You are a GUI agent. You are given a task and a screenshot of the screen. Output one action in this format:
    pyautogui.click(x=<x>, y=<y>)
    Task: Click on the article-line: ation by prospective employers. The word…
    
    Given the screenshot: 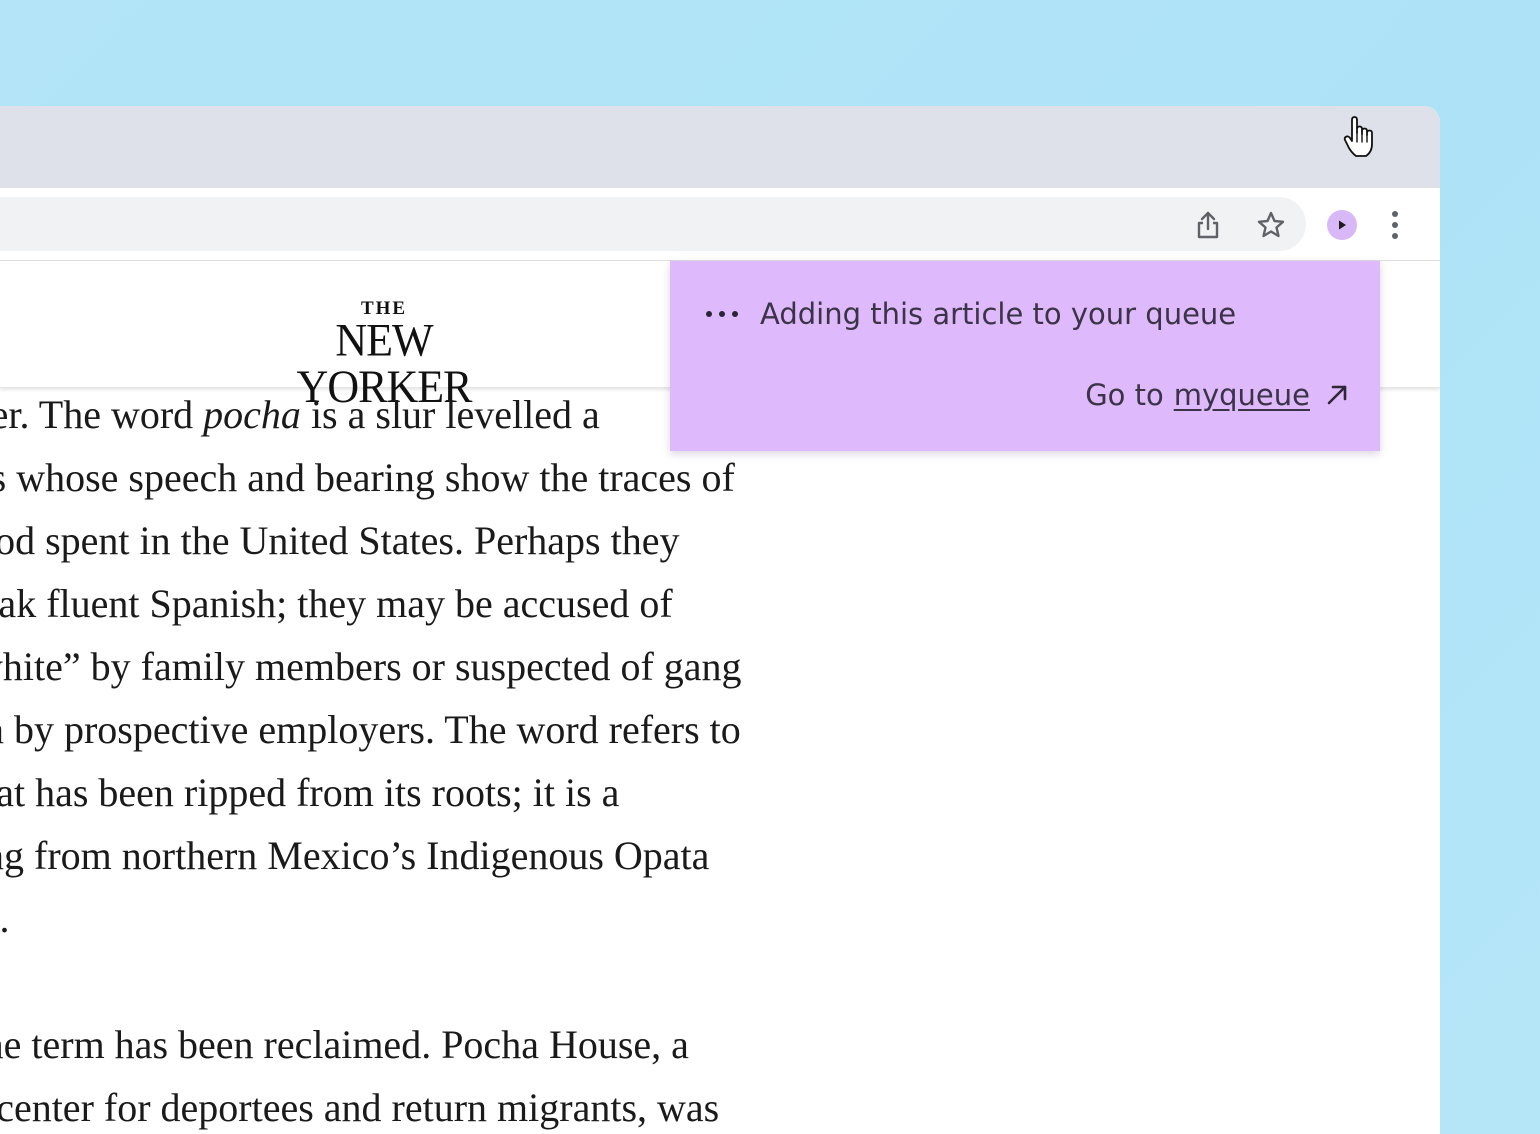 What is the action you would take?
    pyautogui.click(x=370, y=729)
    